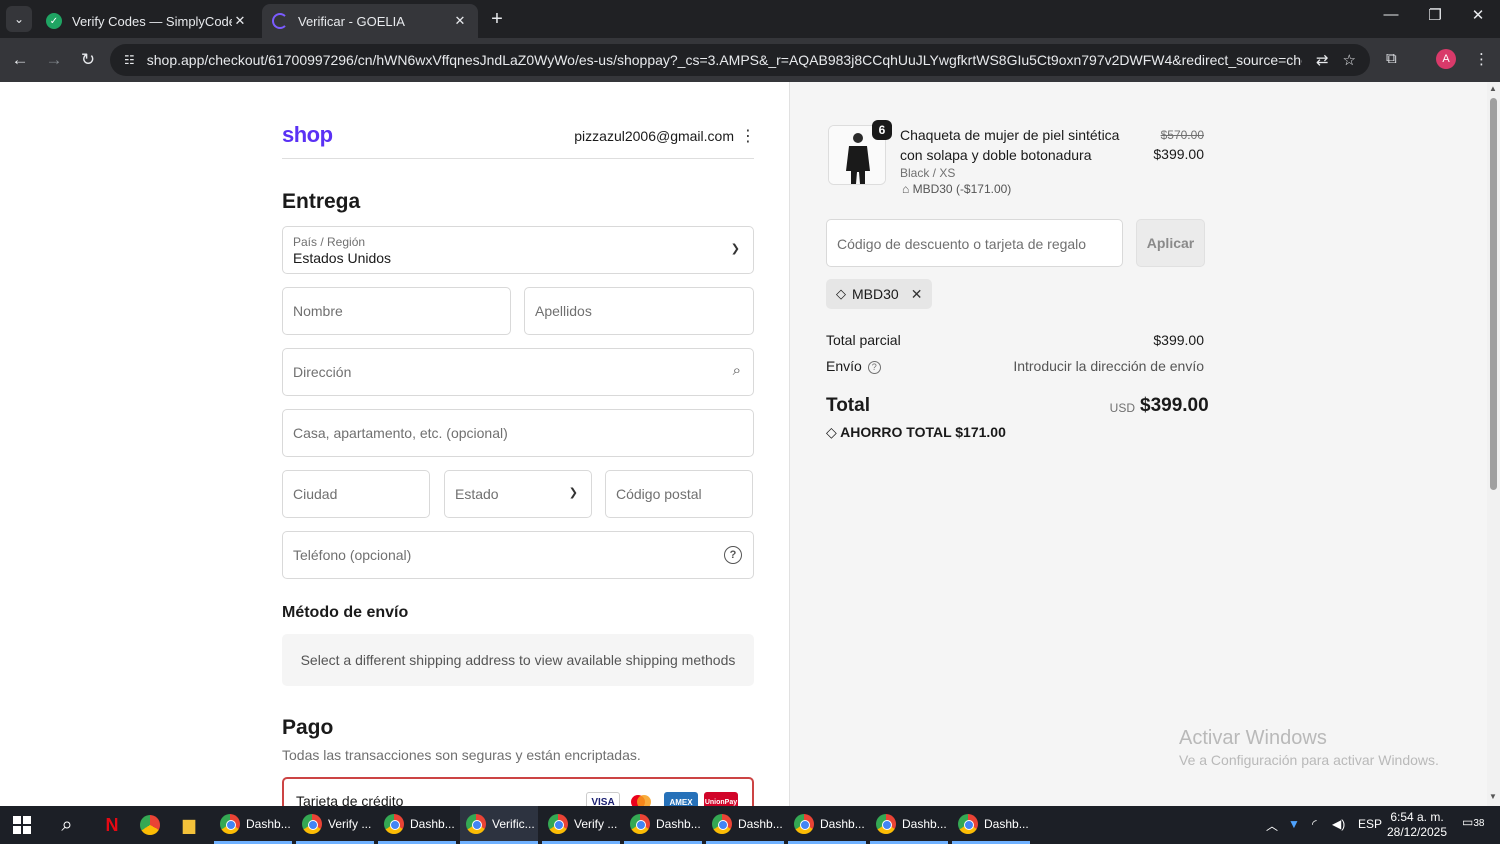  Describe the element at coordinates (518, 494) in the screenshot. I see `state-select: Estado ❯` at that location.